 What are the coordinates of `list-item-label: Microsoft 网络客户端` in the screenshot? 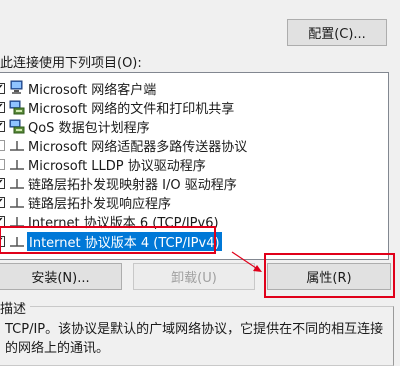 It's located at (92, 90).